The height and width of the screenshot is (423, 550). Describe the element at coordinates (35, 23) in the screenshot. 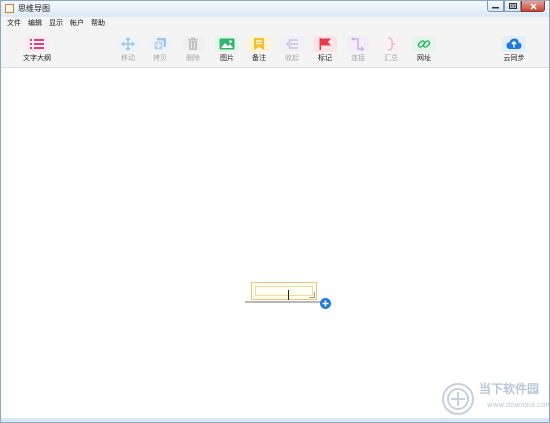

I see `menu-edit: 编辑` at that location.